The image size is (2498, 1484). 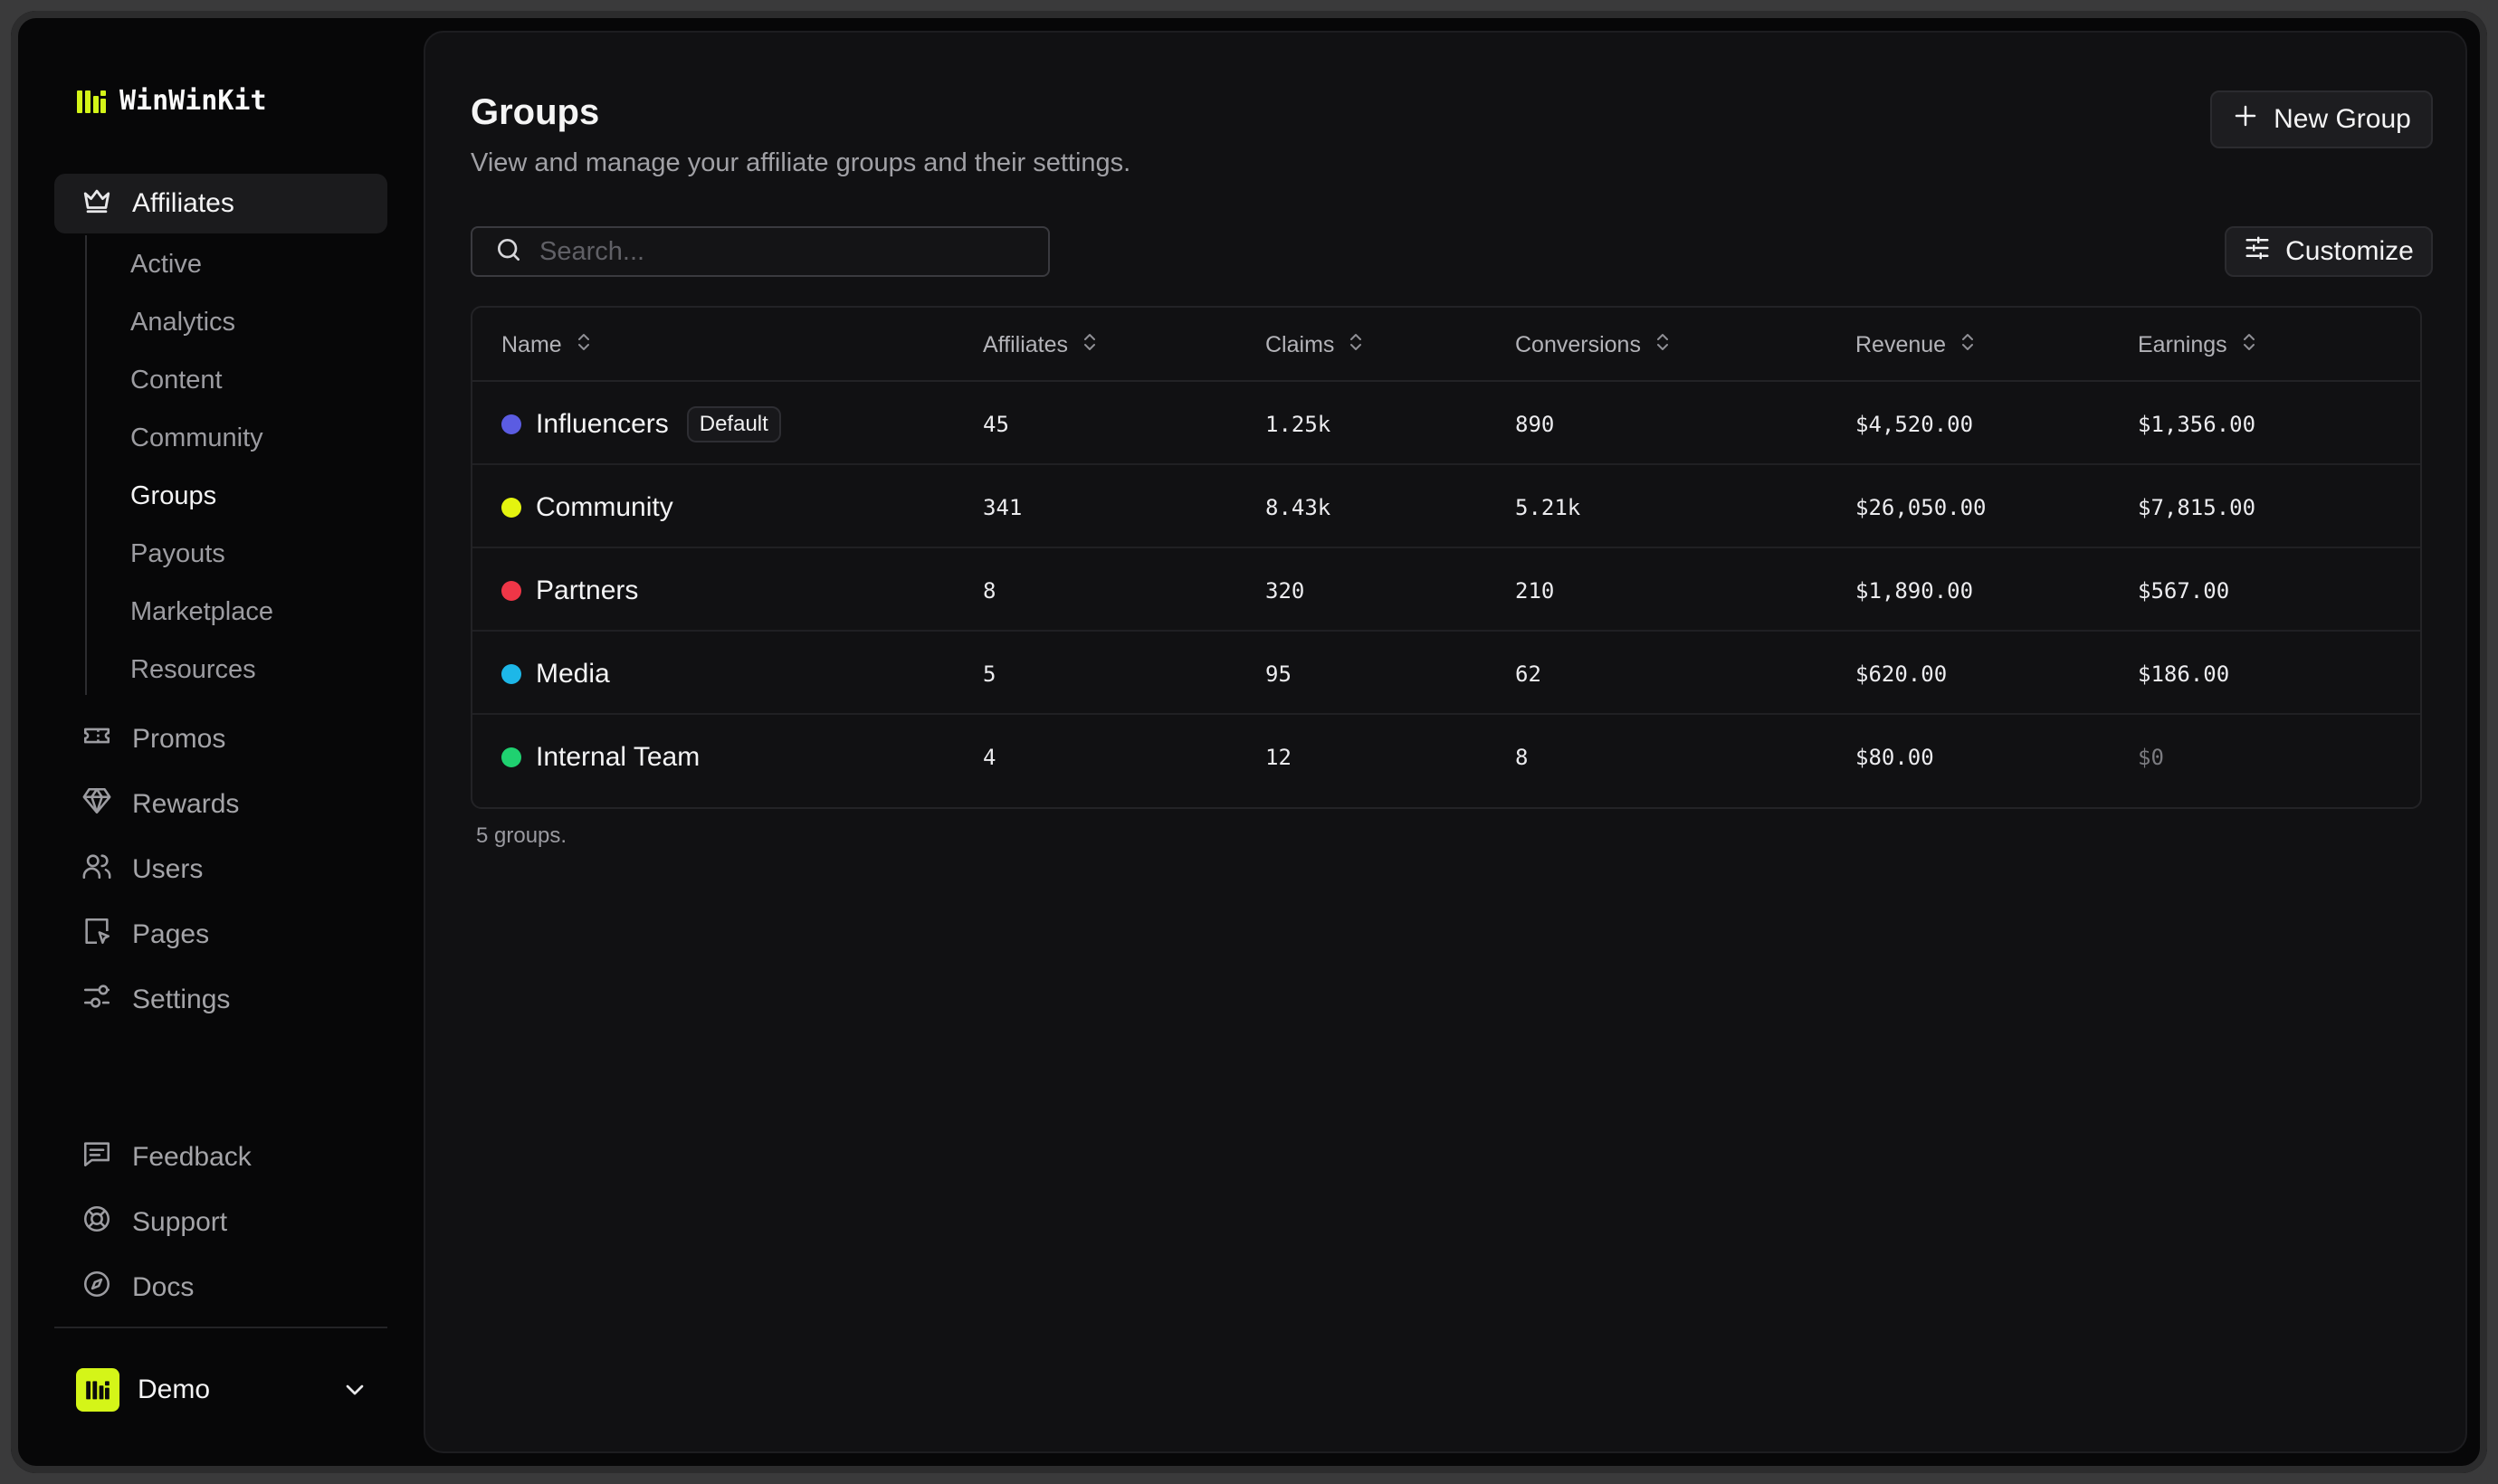 I want to click on column-header-label: Earnings, so click(x=2182, y=344).